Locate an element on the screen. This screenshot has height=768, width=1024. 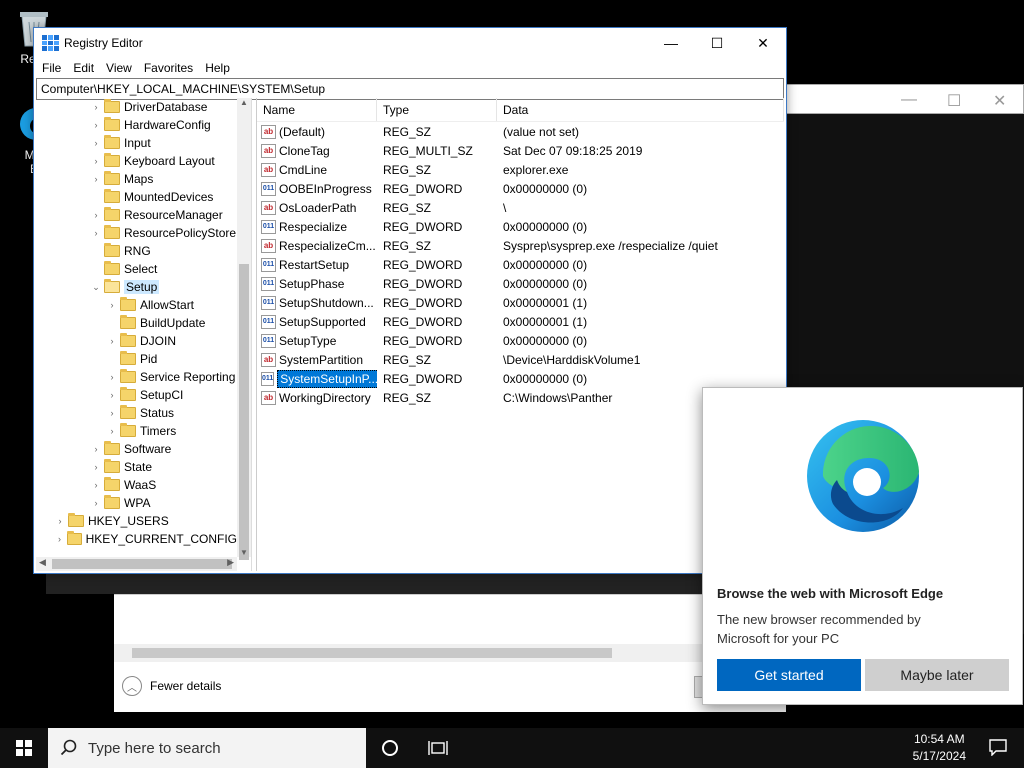
scroll-left-icon: ◀ is located at coordinates (42, 562).